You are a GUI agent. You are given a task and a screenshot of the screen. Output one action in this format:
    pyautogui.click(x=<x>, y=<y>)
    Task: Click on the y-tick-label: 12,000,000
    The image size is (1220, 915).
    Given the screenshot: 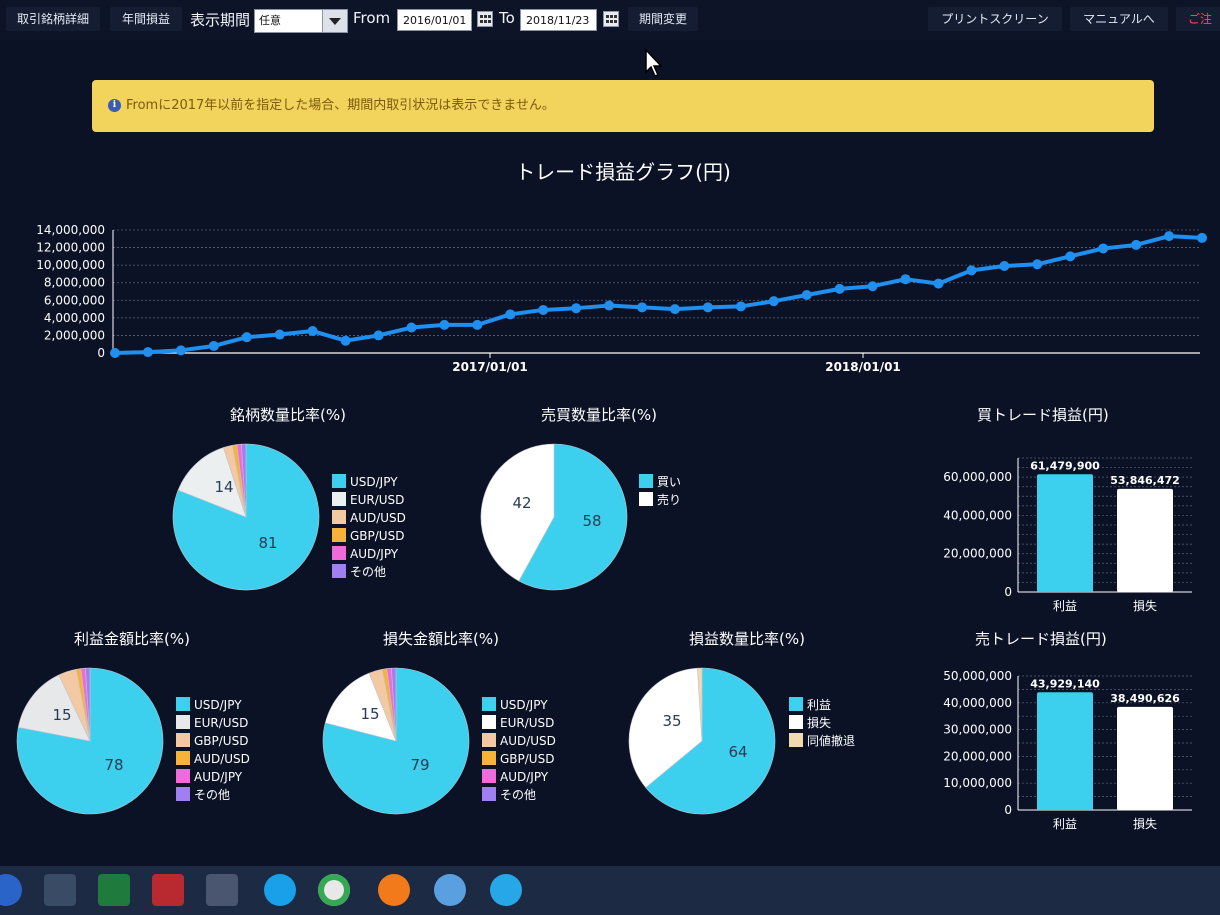 What is the action you would take?
    pyautogui.click(x=70, y=248)
    